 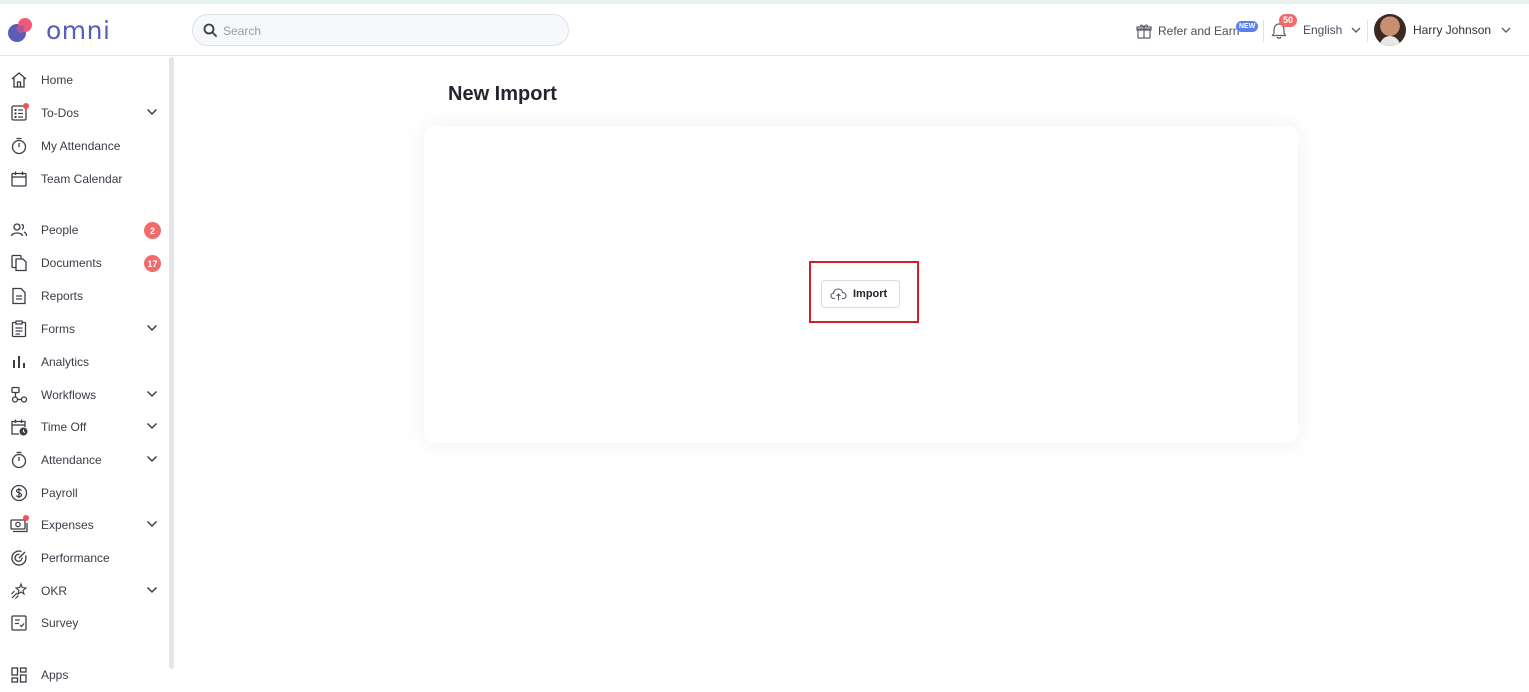 What do you see at coordinates (19, 493) in the screenshot?
I see `dollar-circle-icon` at bounding box center [19, 493].